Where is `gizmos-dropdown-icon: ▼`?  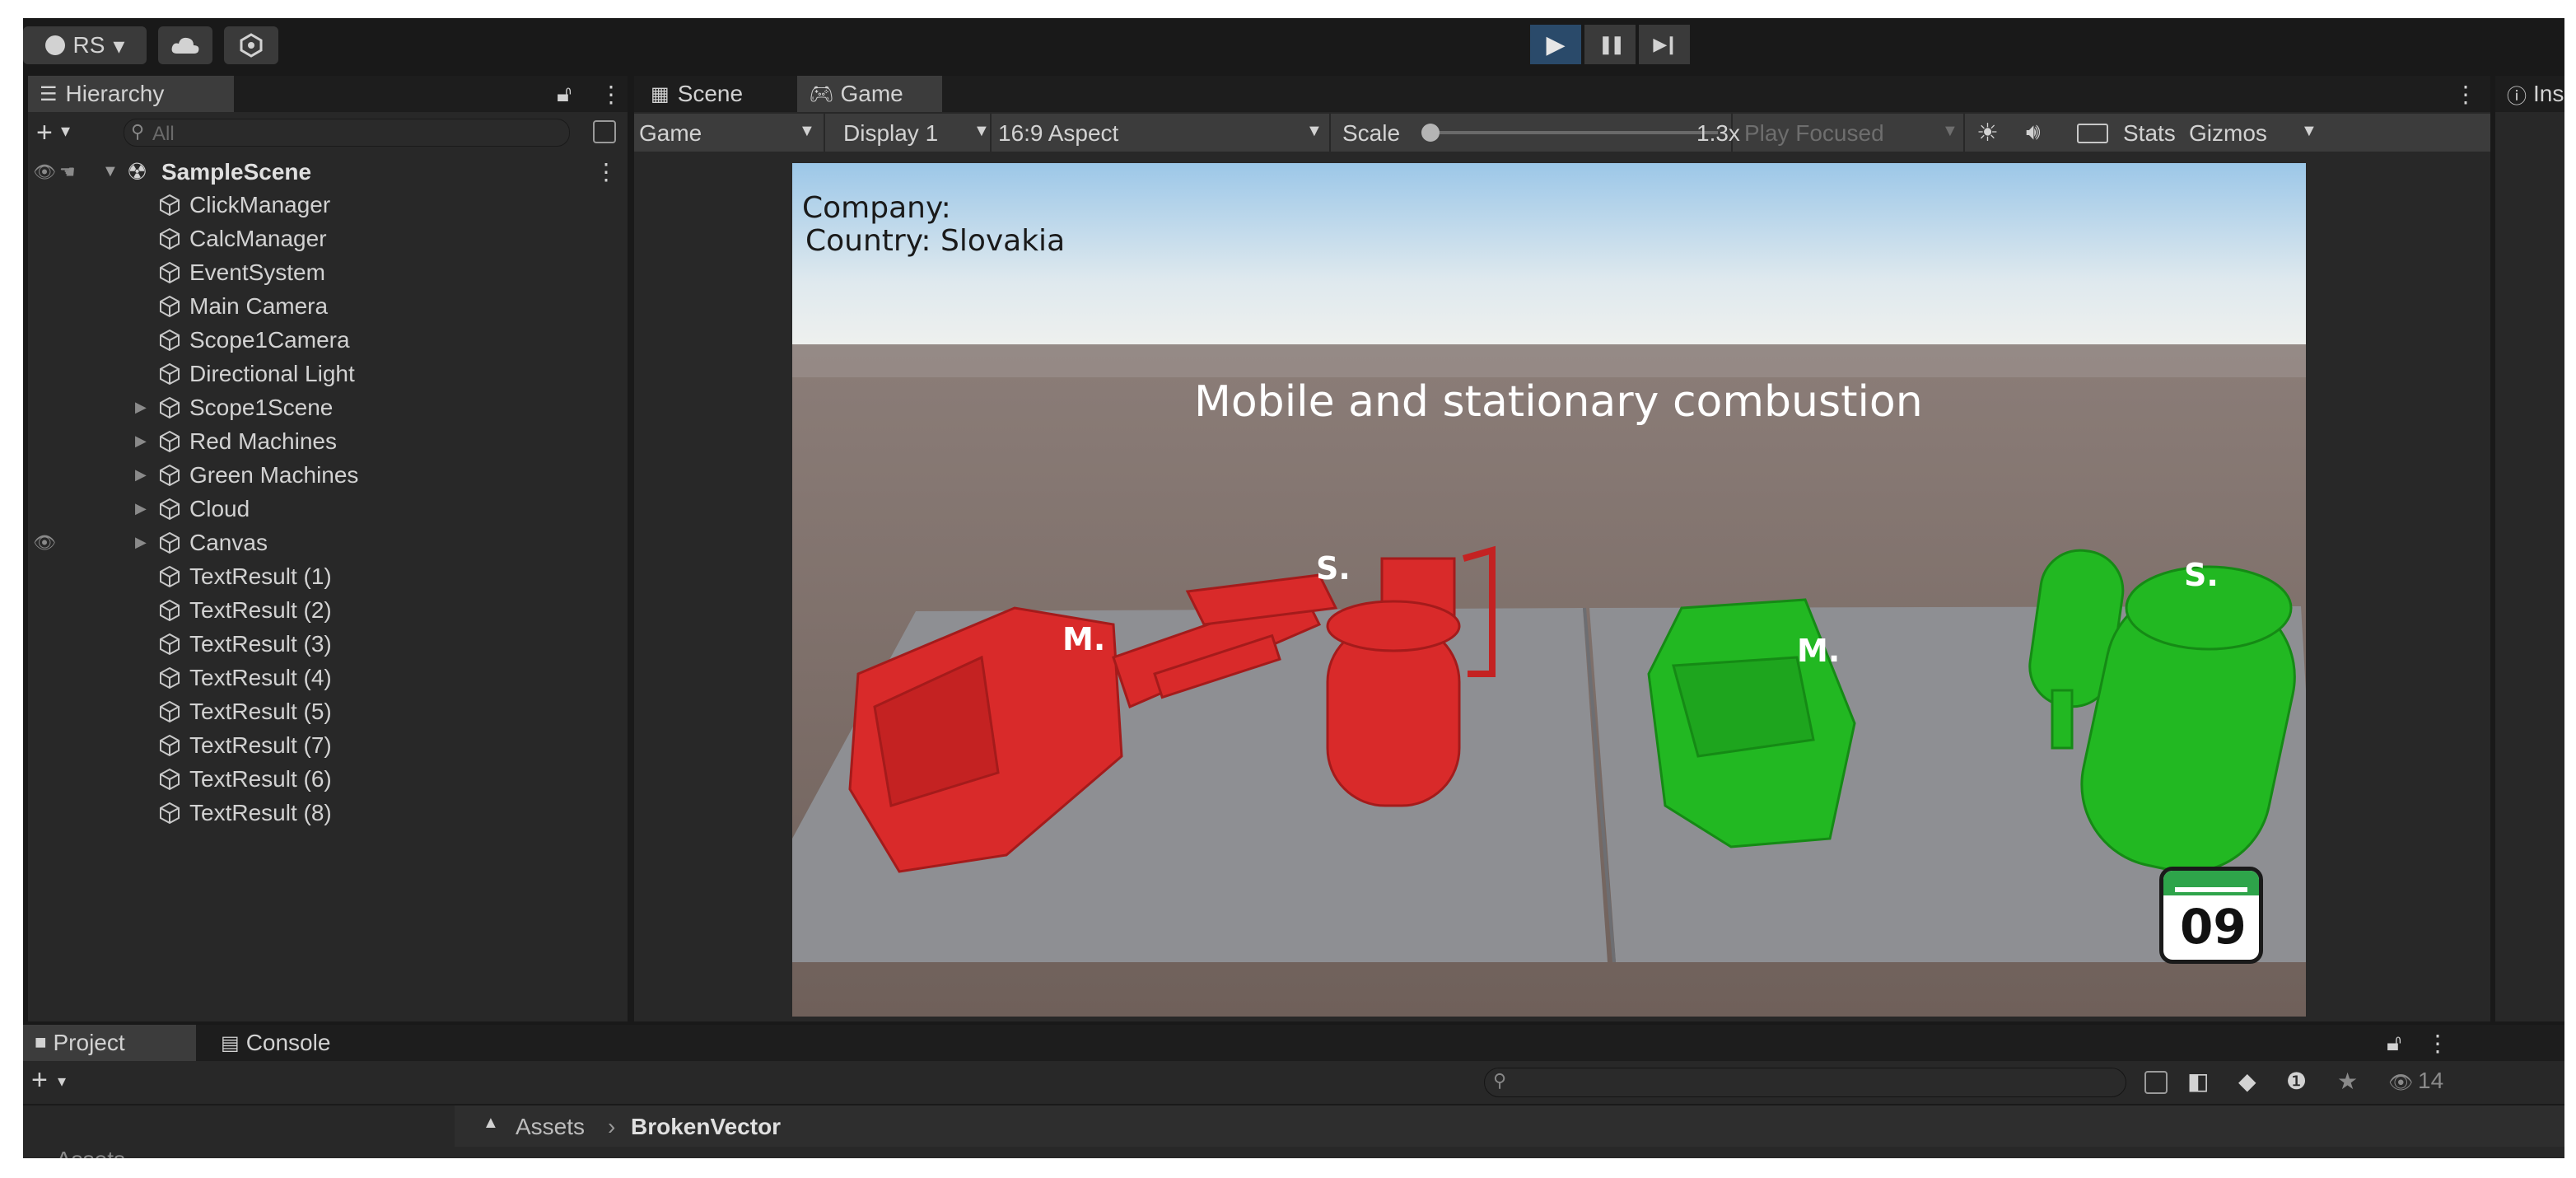
gizmos-dropdown-icon: ▼ is located at coordinates (2309, 131).